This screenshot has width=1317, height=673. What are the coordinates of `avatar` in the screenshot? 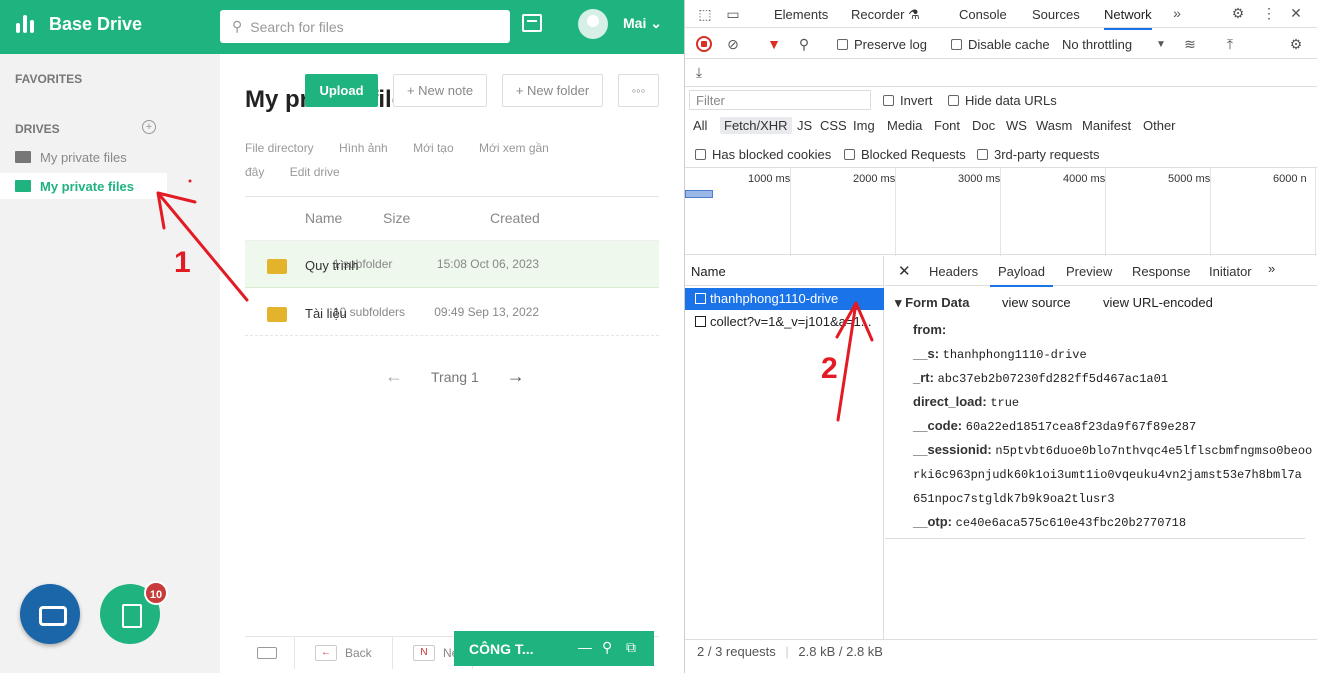 It's located at (593, 24).